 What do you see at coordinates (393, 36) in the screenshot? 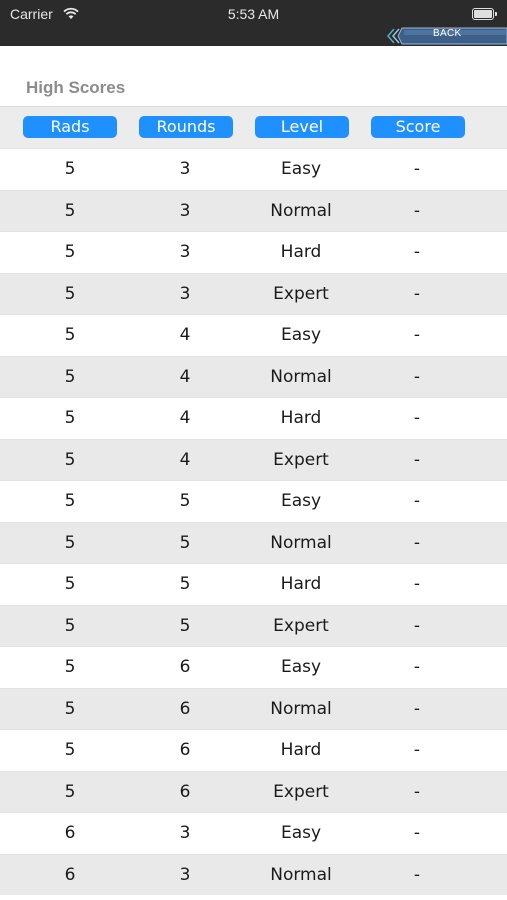
I see `chevron-left-icon` at bounding box center [393, 36].